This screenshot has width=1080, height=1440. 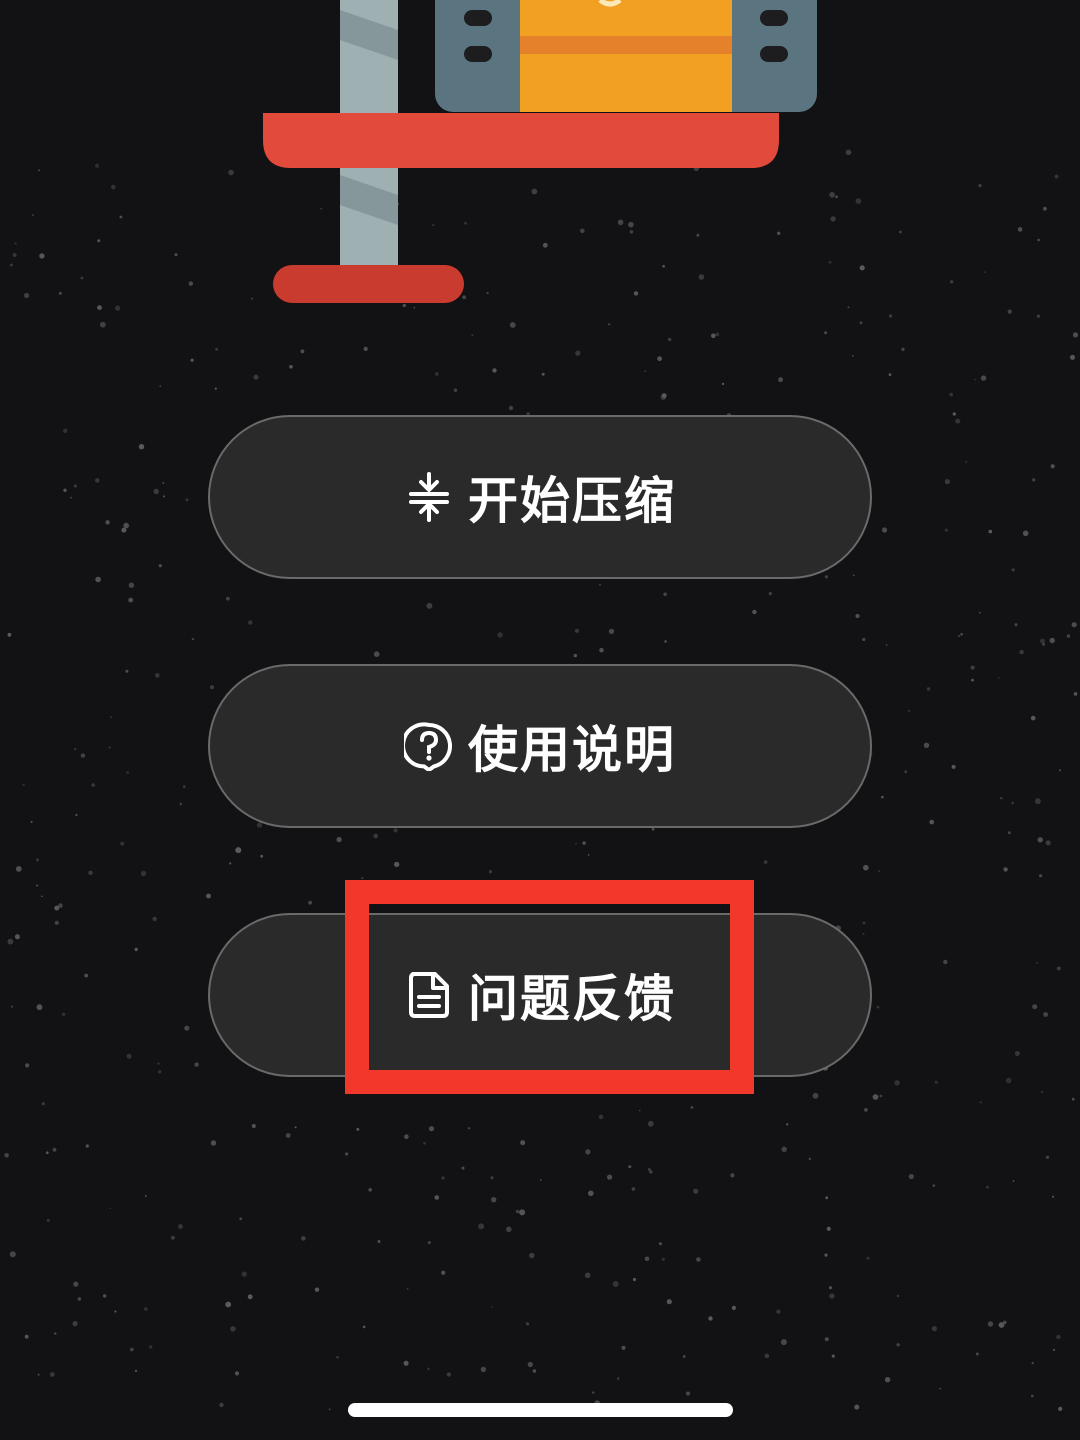 What do you see at coordinates (368, 284) in the screenshot?
I see `press-base` at bounding box center [368, 284].